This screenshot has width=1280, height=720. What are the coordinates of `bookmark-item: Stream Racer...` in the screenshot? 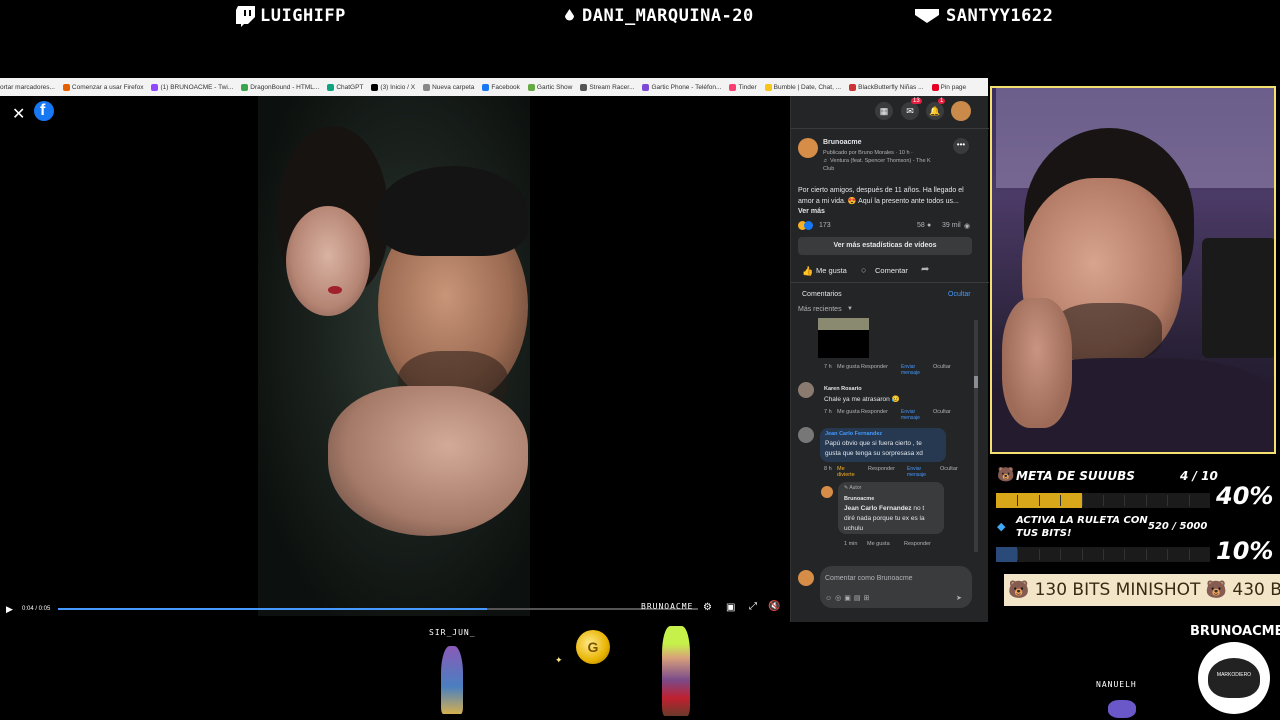 It's located at (607, 87).